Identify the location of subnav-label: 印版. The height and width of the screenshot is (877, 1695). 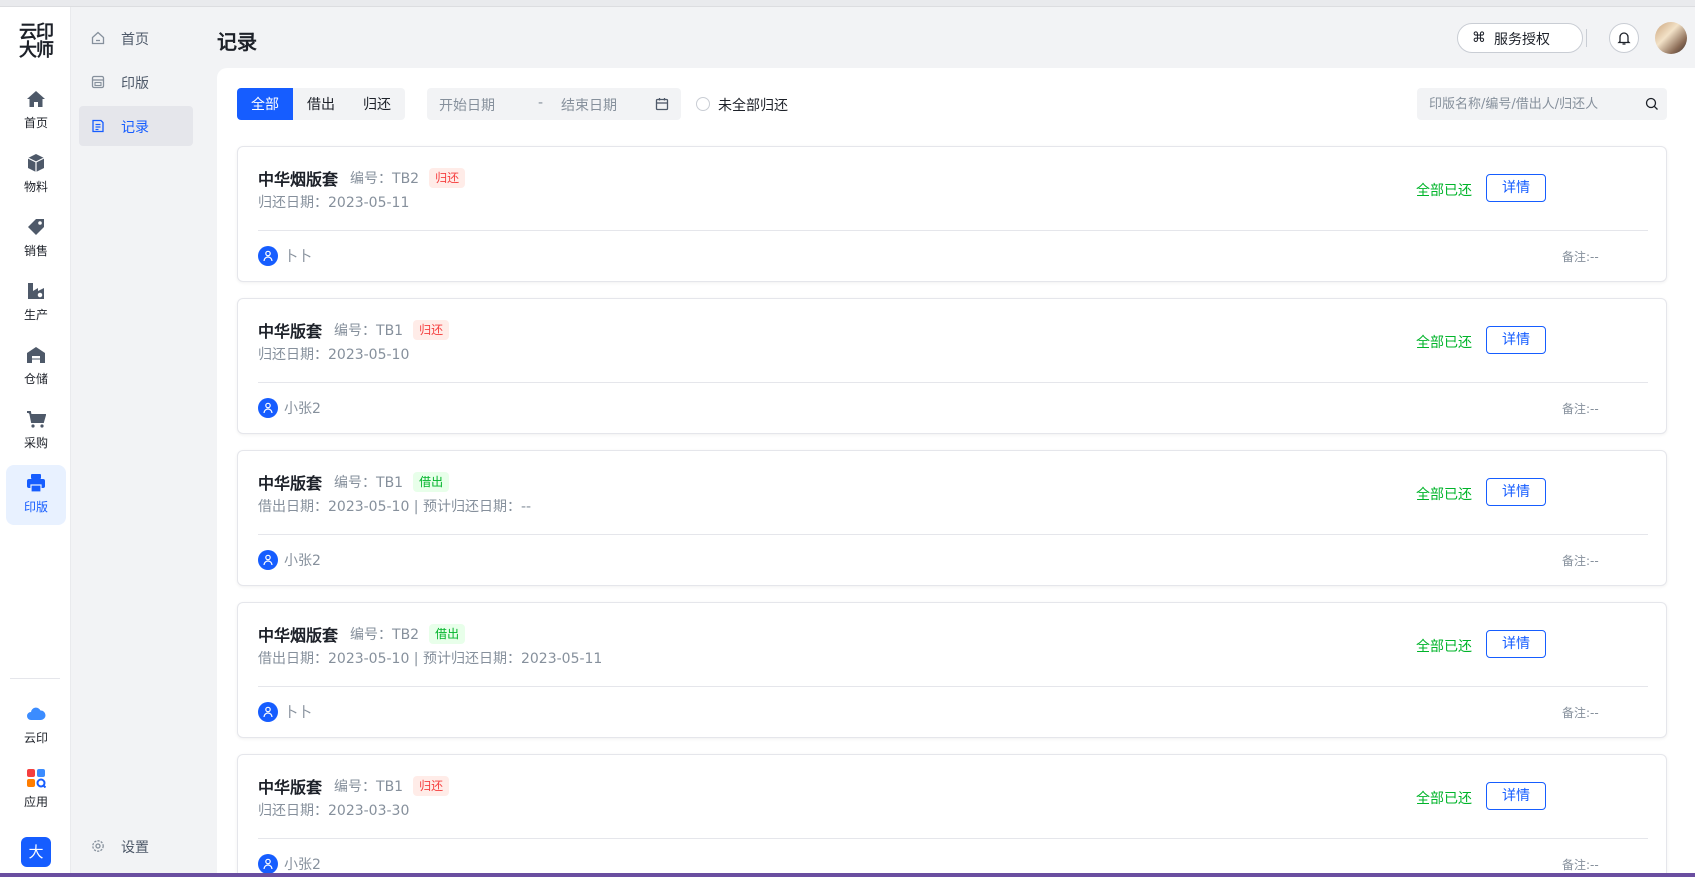
(135, 84).